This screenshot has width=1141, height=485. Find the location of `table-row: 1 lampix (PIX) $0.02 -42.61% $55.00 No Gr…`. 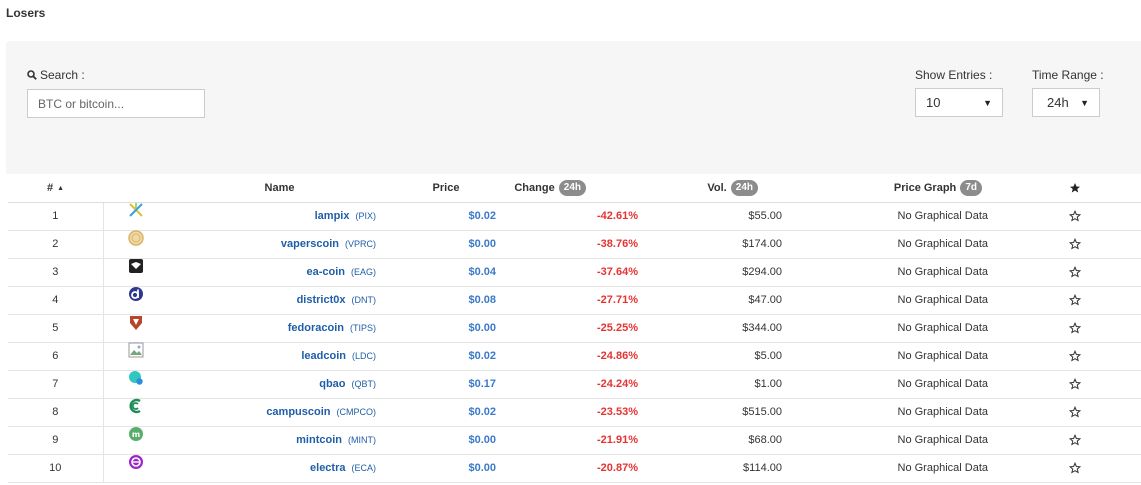

table-row: 1 lampix (PIX) $0.02 -42.61% $55.00 No Gr… is located at coordinates (574, 216).